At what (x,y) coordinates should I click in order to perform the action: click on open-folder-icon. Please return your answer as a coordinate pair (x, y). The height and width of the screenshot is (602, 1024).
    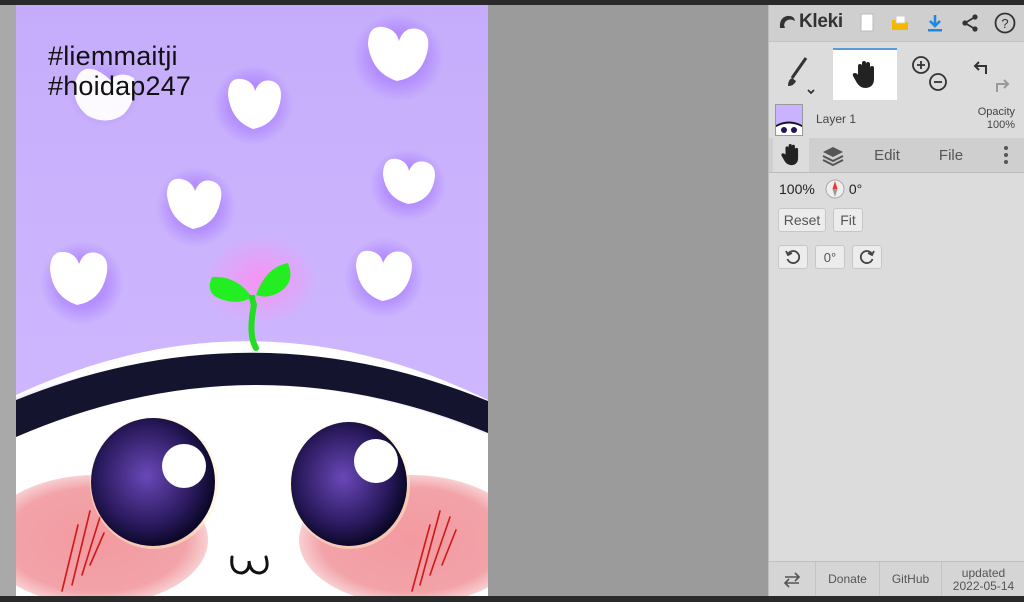
    Looking at the image, I should click on (900, 22).